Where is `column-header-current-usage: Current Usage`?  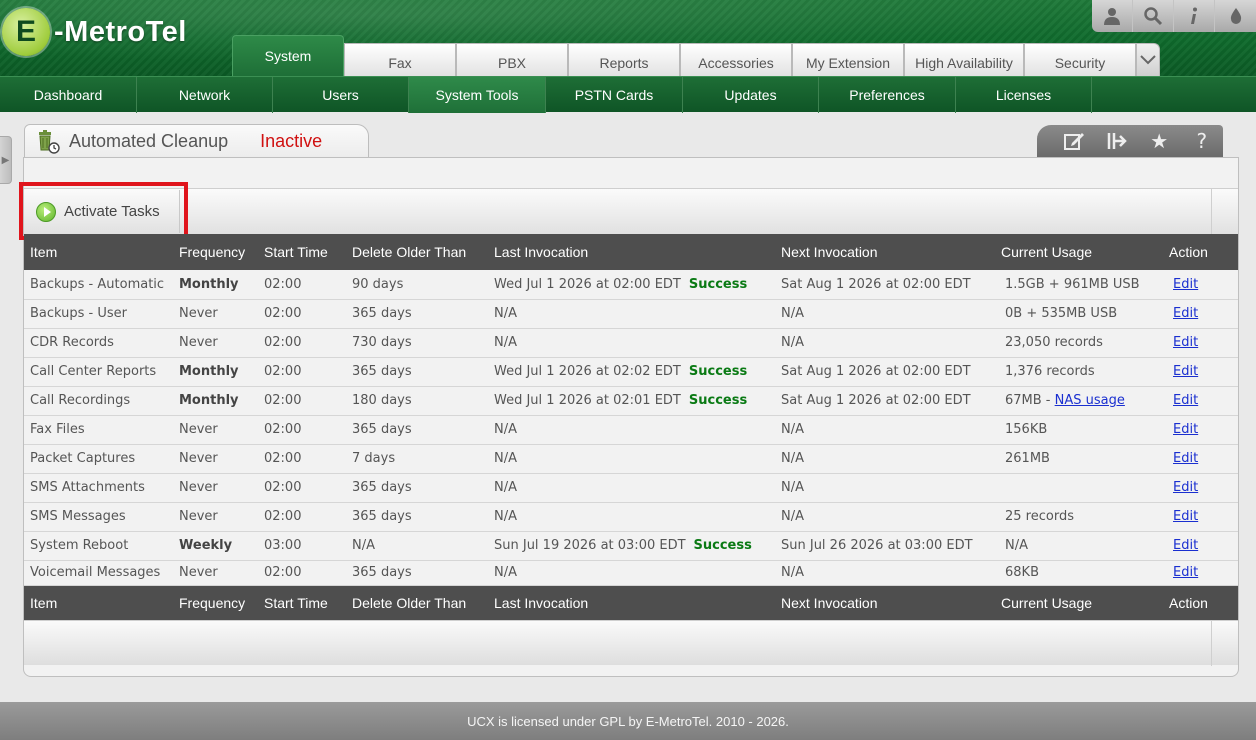
column-header-current-usage: Current Usage is located at coordinates (1079, 252).